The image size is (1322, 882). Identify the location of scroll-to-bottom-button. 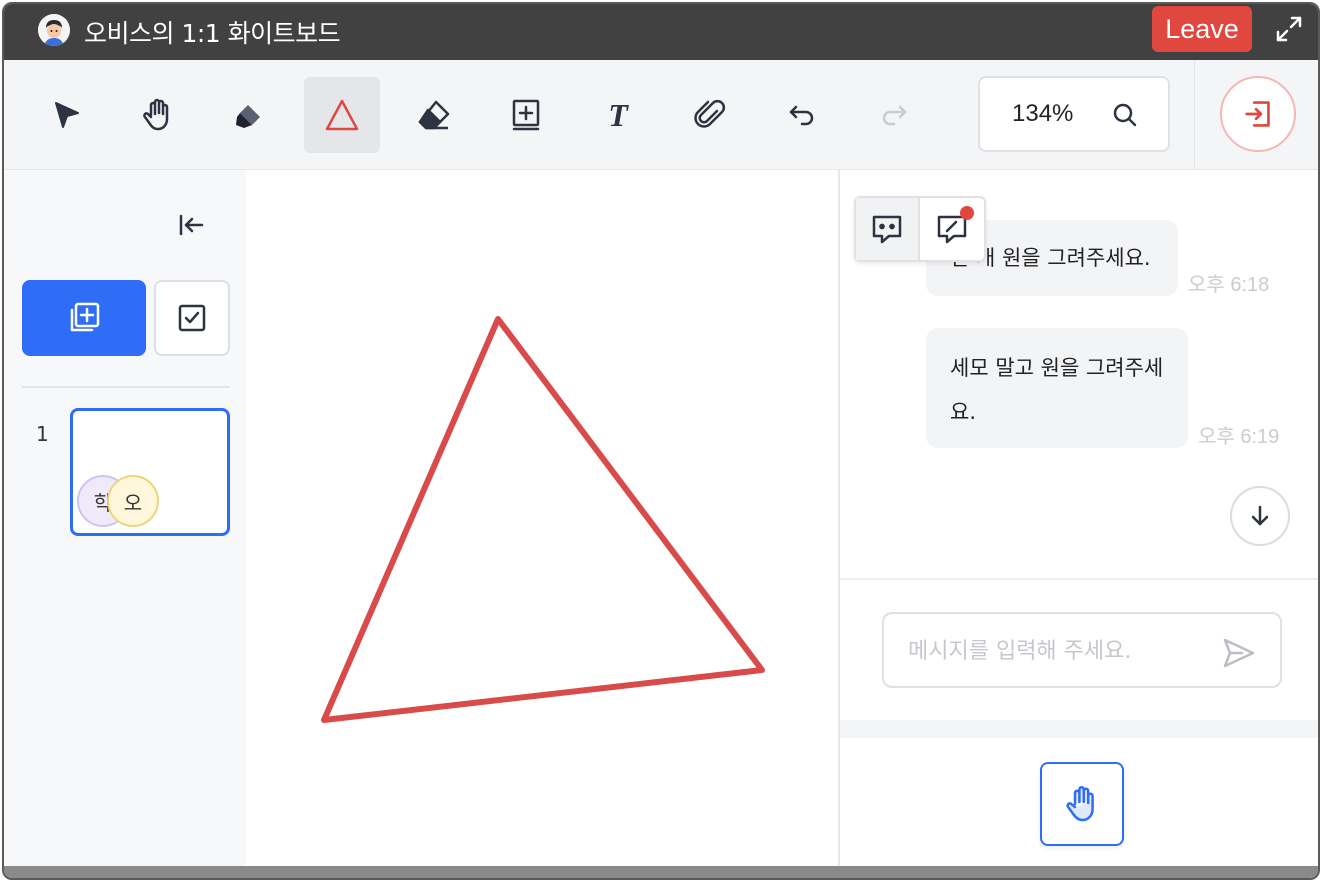
(1260, 516).